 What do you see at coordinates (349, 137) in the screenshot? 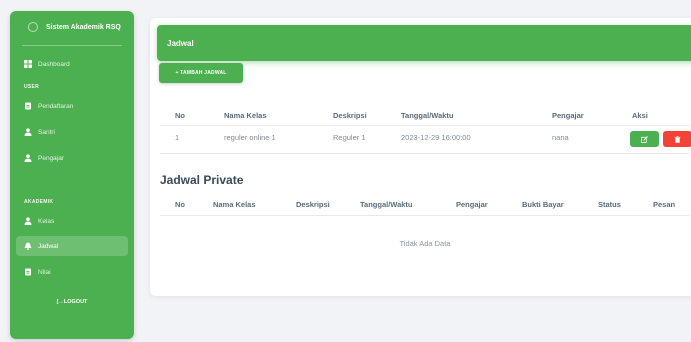
I see `table-cell-deskripsi: Reguler 1` at bounding box center [349, 137].